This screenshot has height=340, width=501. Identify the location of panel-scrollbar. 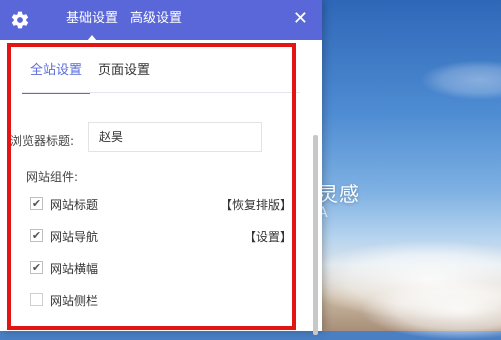
(315, 235).